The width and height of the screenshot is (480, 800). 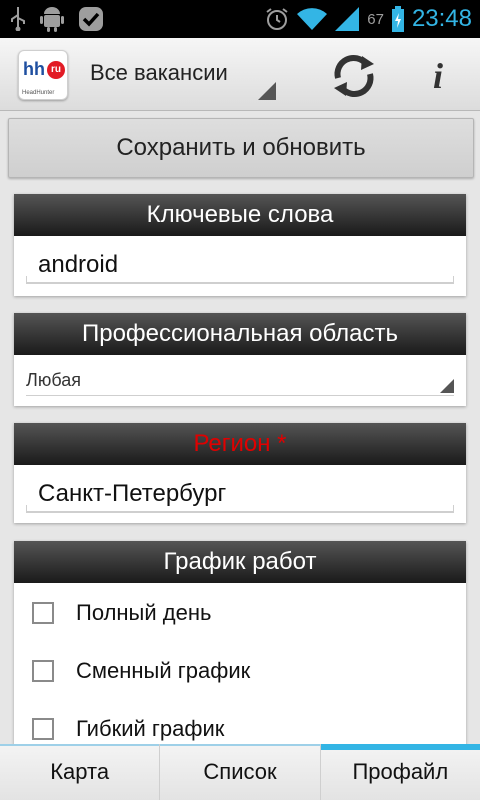 I want to click on tab-label: Карта, so click(x=80, y=771).